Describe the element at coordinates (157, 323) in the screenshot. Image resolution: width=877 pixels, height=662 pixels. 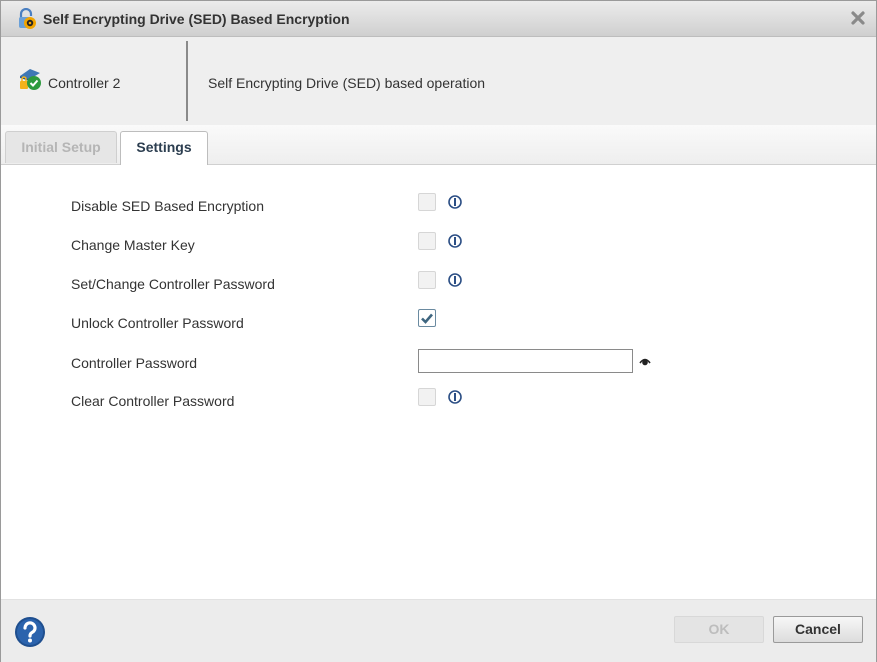
I see `unlock-password-label: Unlock Controller Password` at that location.